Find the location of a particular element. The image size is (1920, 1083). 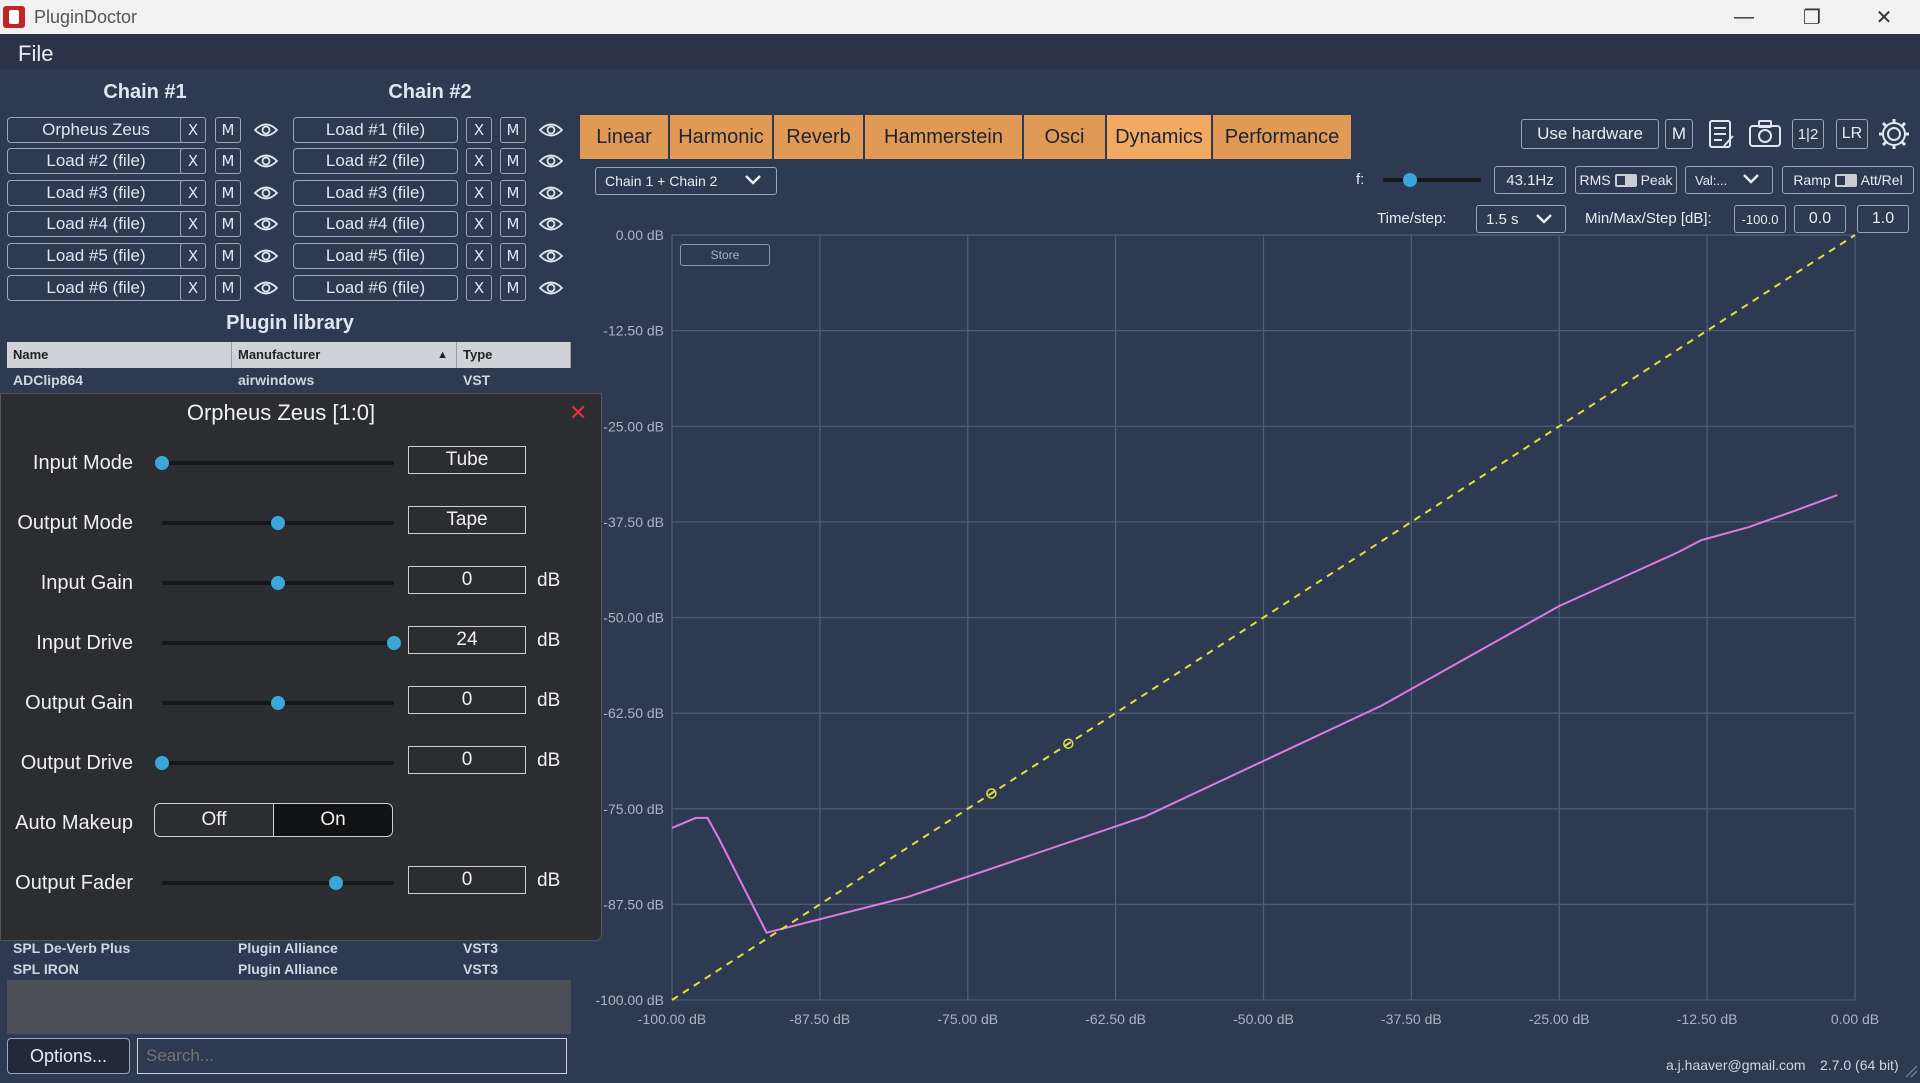

close-window-icon: ✕ is located at coordinates (1884, 17).